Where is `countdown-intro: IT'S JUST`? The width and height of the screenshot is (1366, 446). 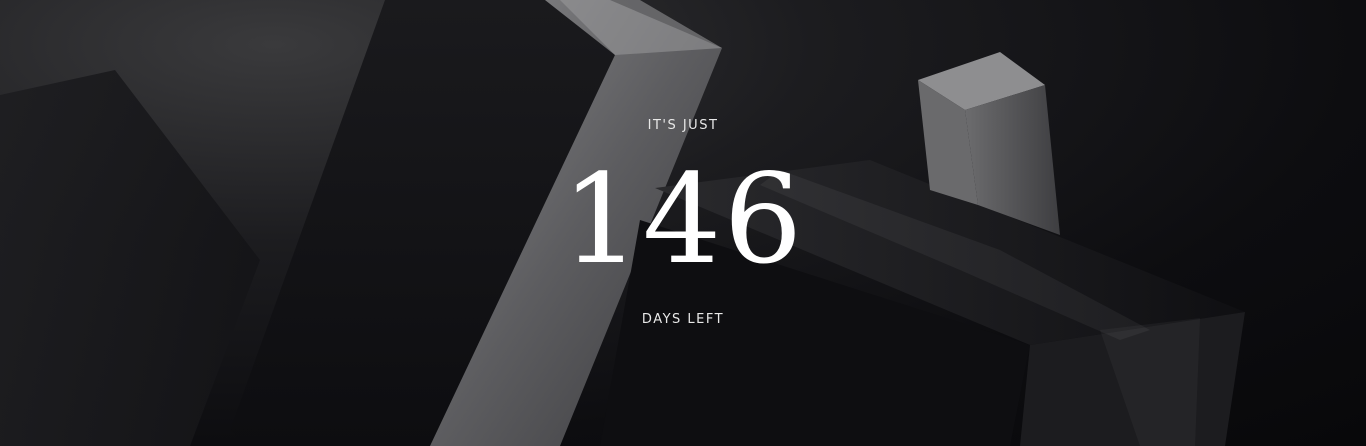
countdown-intro: IT'S JUST is located at coordinates (683, 125).